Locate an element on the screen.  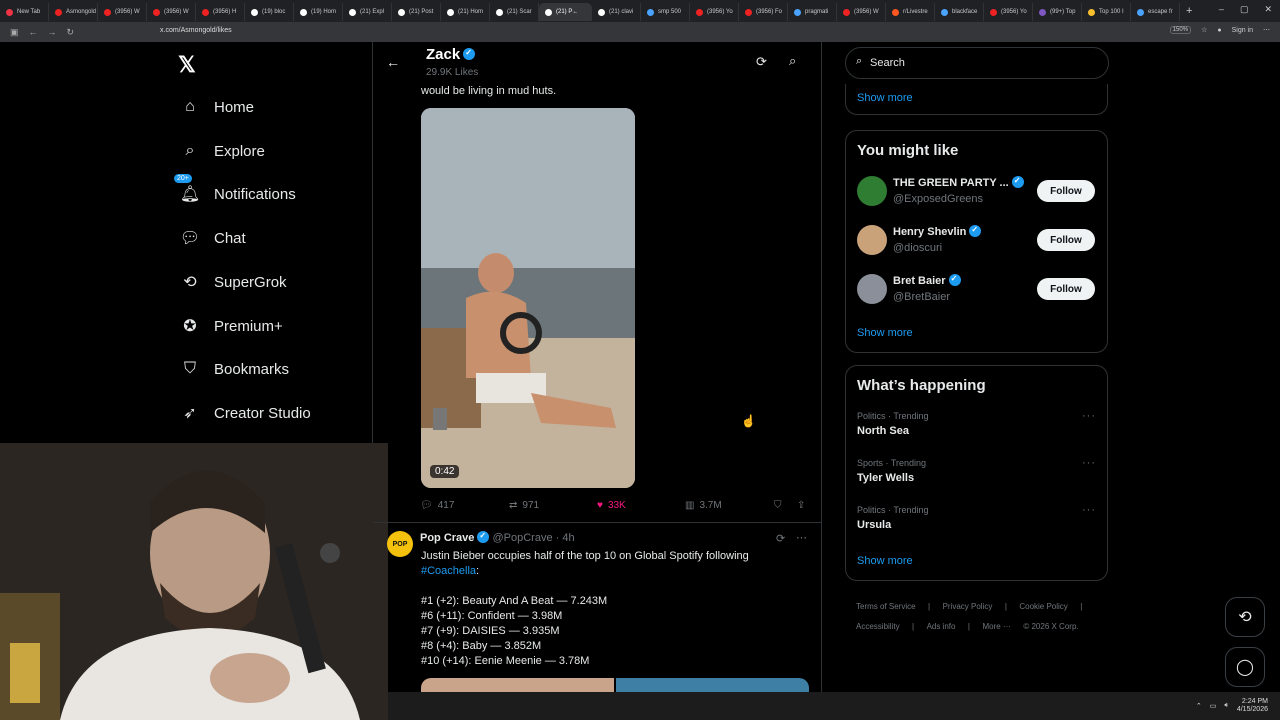
repost-action: ⇄ 971 is located at coordinates (524, 505).